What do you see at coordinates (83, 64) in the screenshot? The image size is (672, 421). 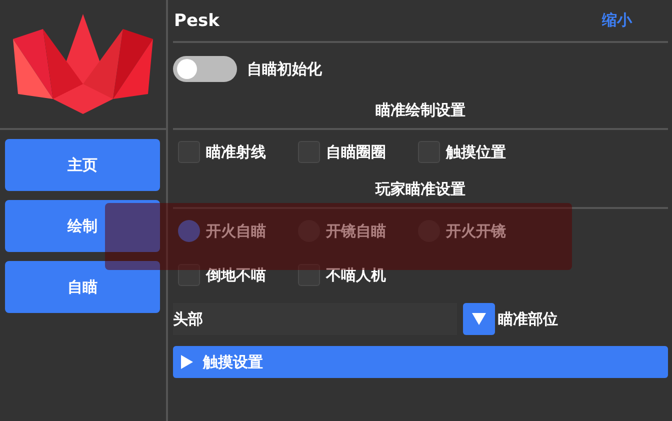 I see `logo-icon` at bounding box center [83, 64].